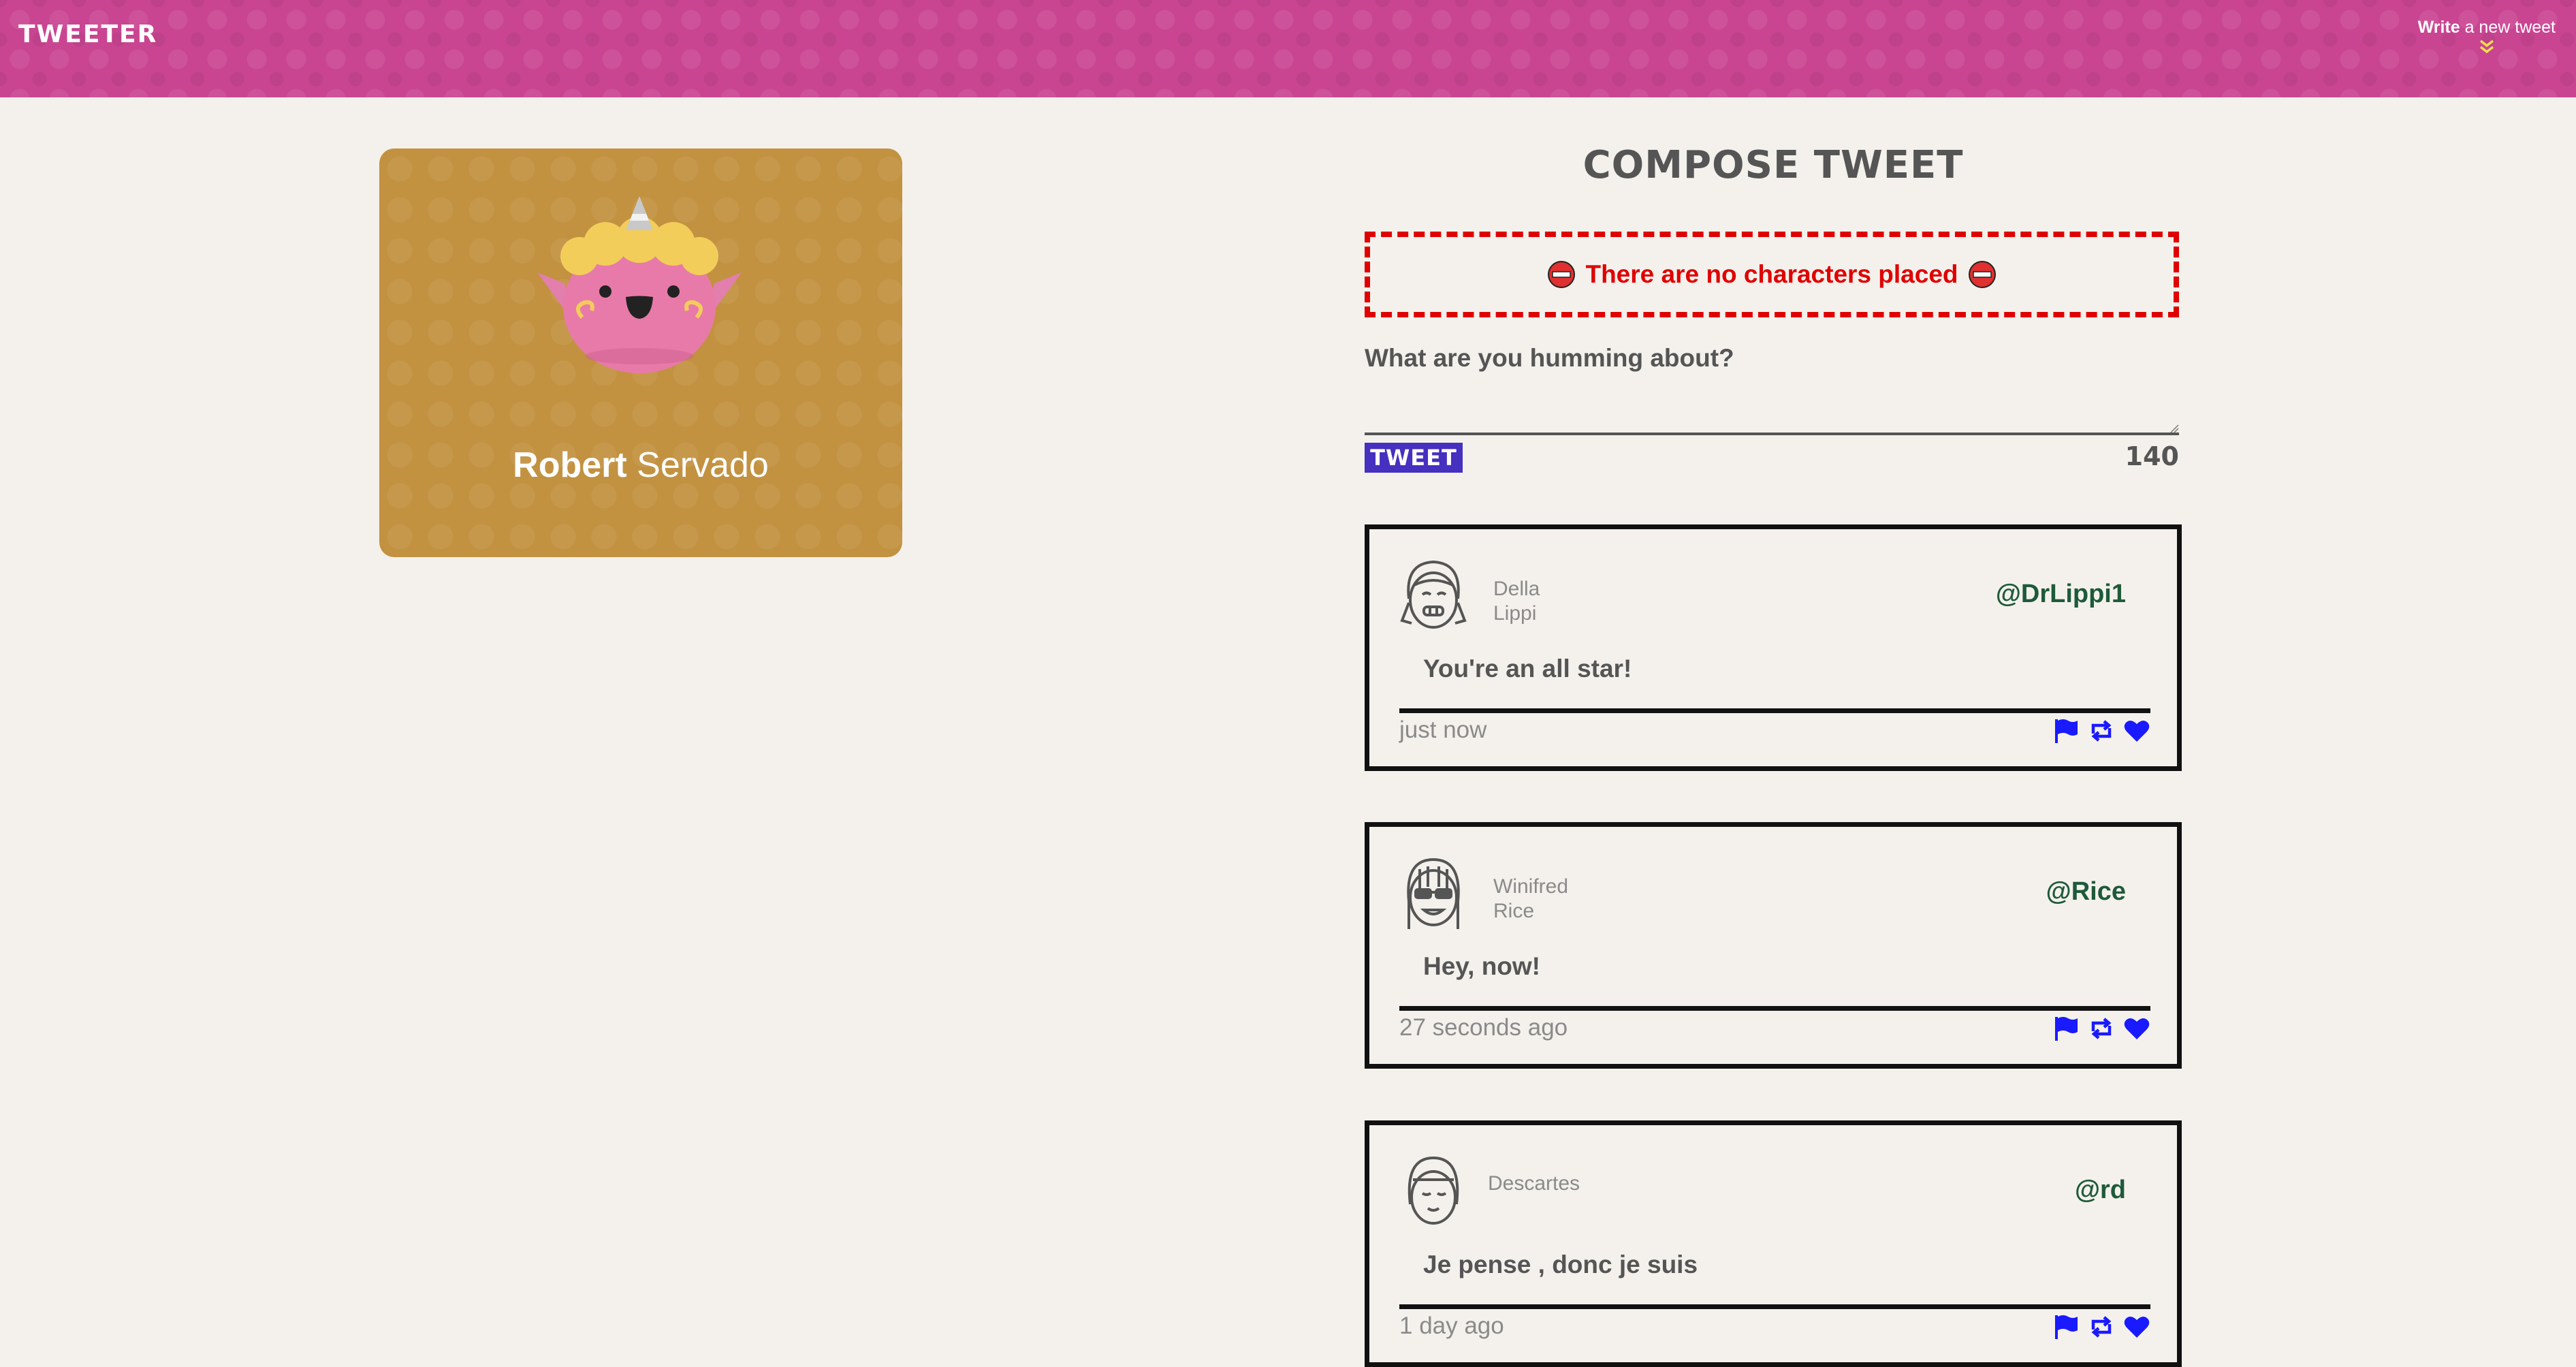 The height and width of the screenshot is (1367, 2576). I want to click on write-new-tweet-label: Write a new tweet, so click(2487, 28).